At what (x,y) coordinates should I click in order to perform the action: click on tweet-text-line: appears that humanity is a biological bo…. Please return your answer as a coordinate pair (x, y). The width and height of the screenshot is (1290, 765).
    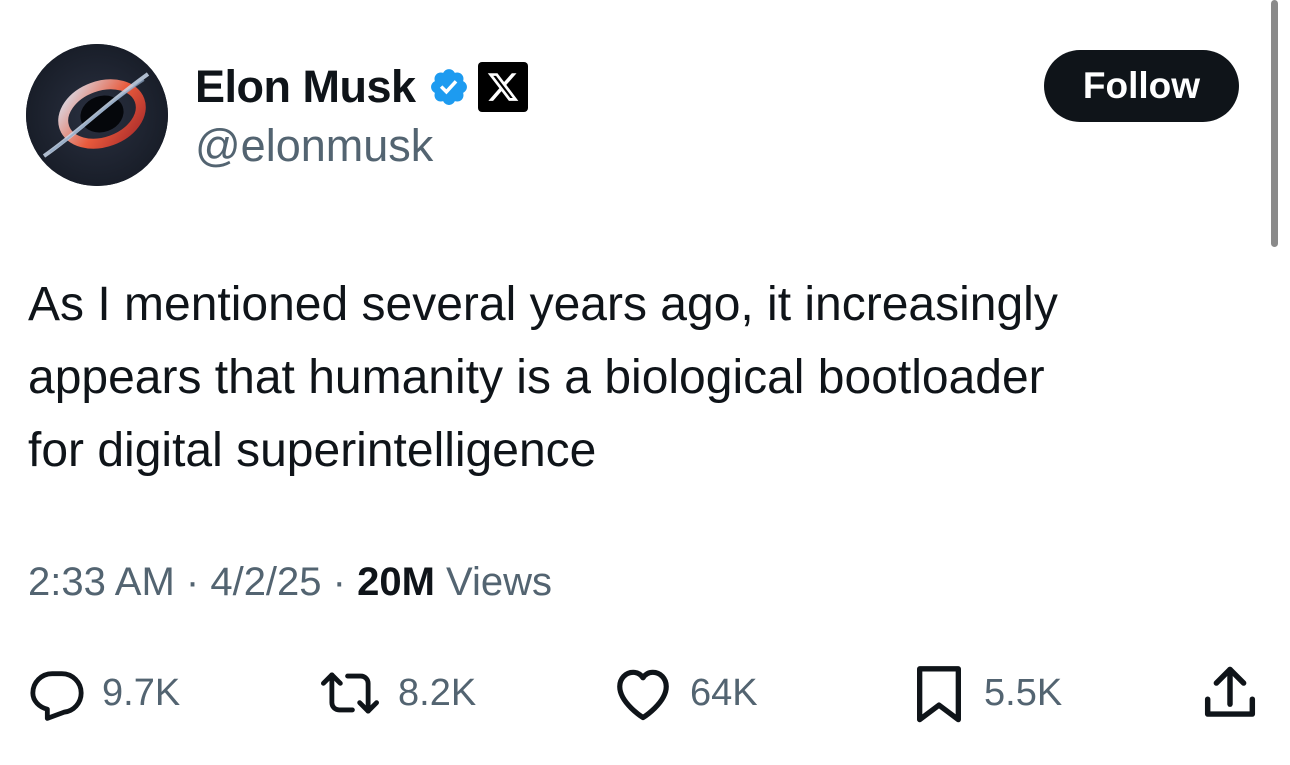
    Looking at the image, I should click on (536, 377).